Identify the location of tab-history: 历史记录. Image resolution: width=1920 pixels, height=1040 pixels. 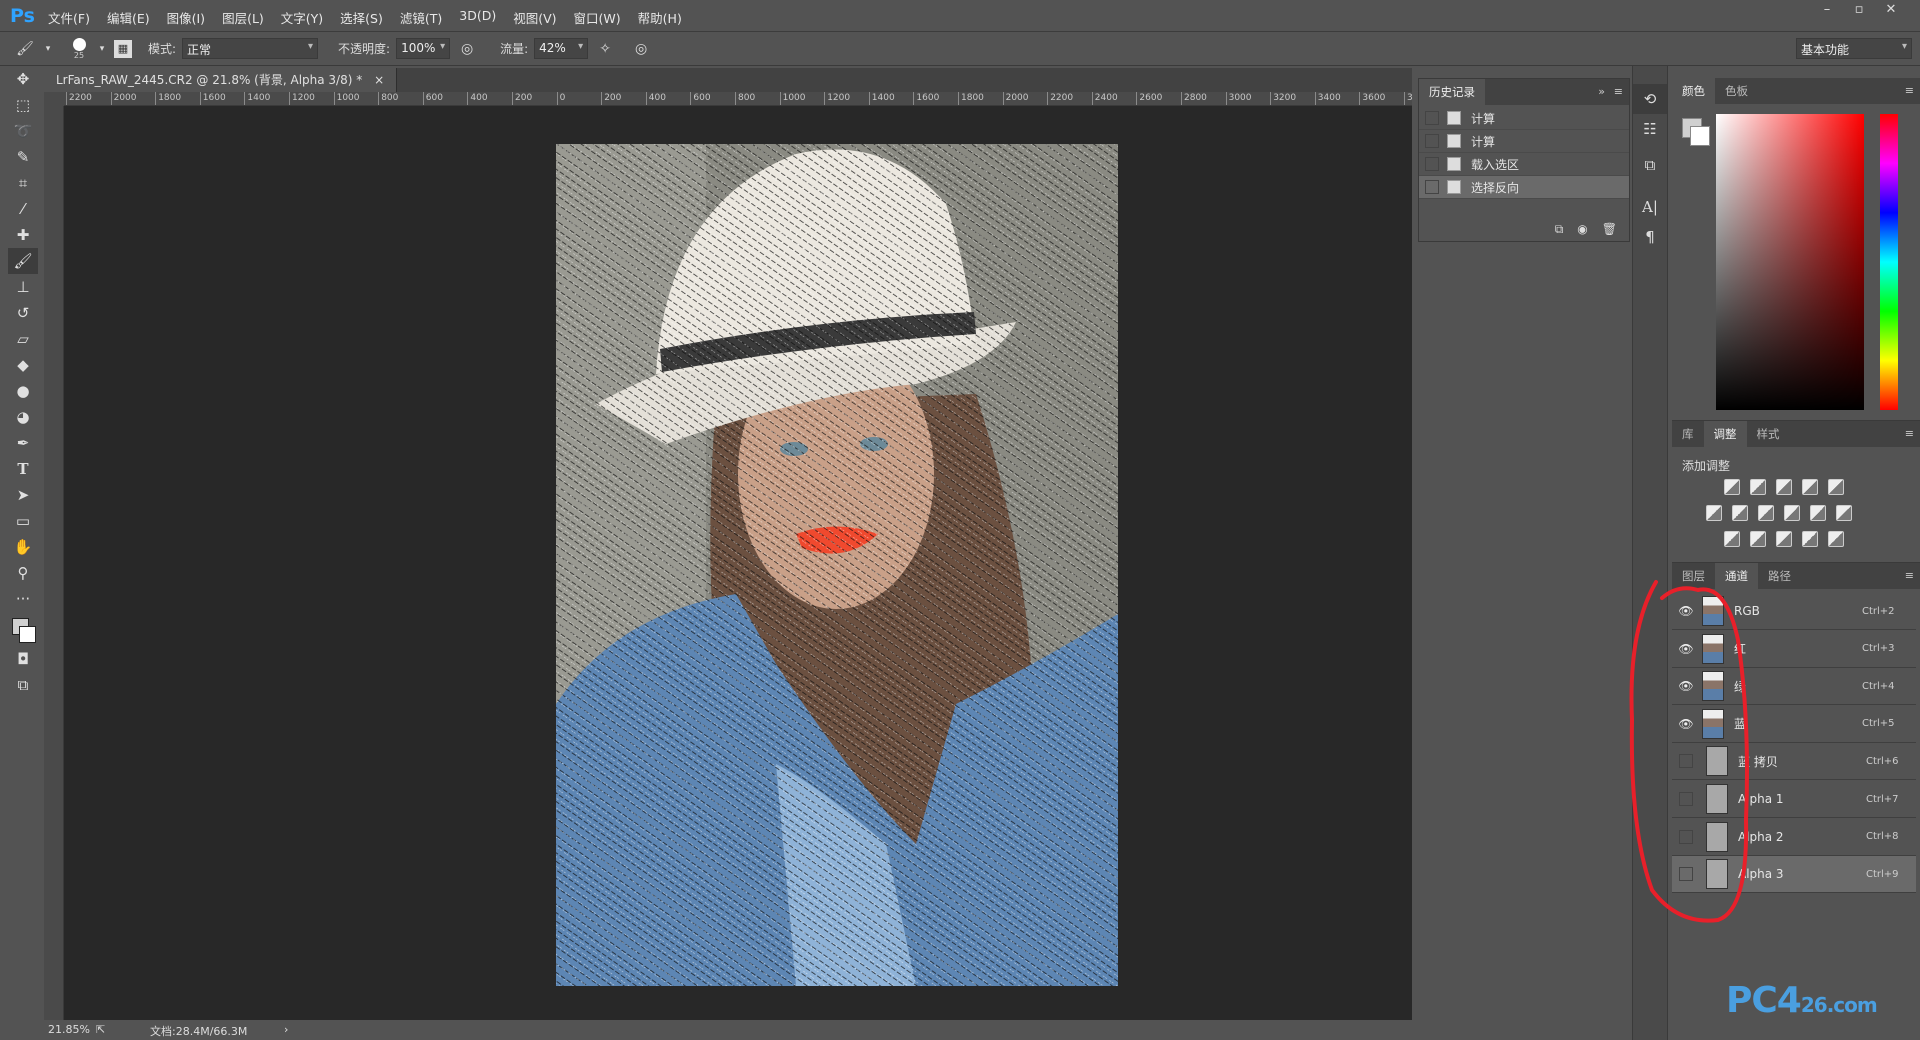
(1452, 92).